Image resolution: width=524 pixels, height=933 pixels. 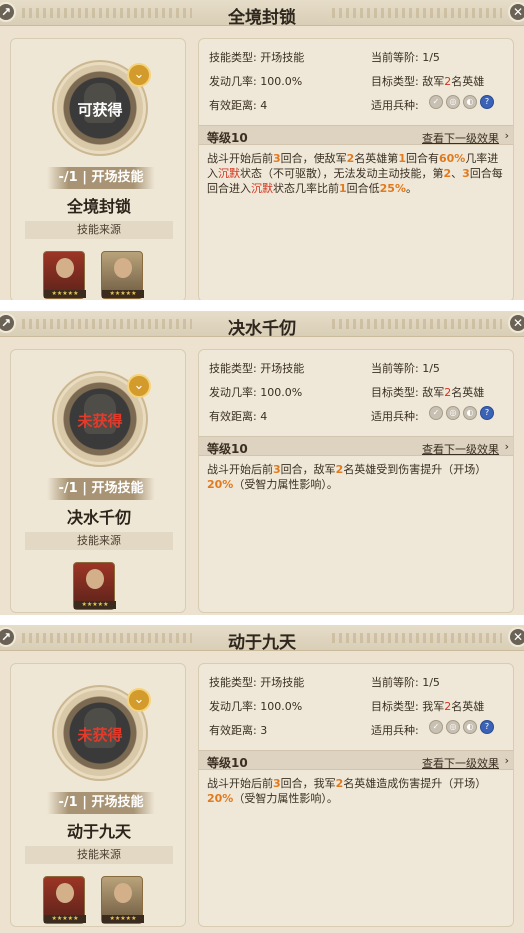 I want to click on target-type-row: 目标类型: 敌军2名英雄, so click(x=428, y=392).